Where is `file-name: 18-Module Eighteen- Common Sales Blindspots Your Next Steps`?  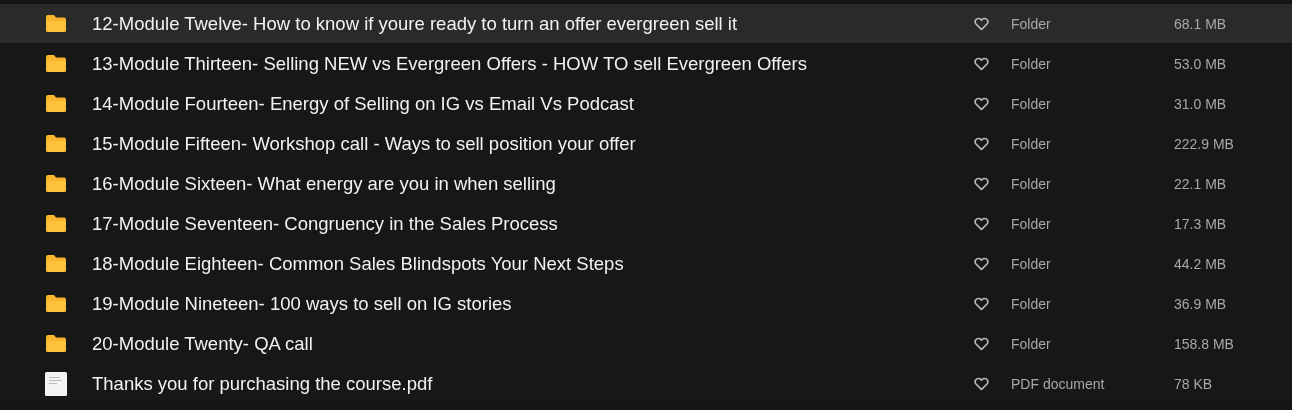 file-name: 18-Module Eighteen- Common Sales Blindspots Your Next Steps is located at coordinates (358, 263).